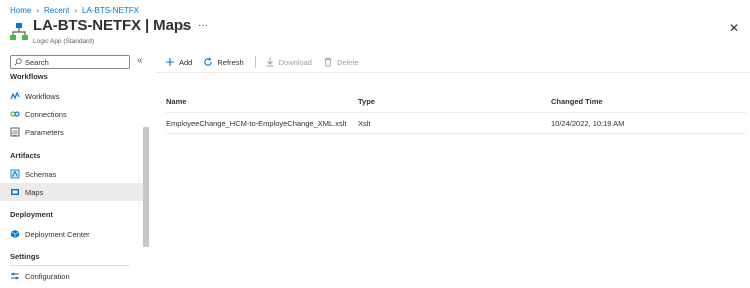 The width and height of the screenshot is (750, 288). Describe the element at coordinates (15, 192) in the screenshot. I see `maps-icon` at that location.